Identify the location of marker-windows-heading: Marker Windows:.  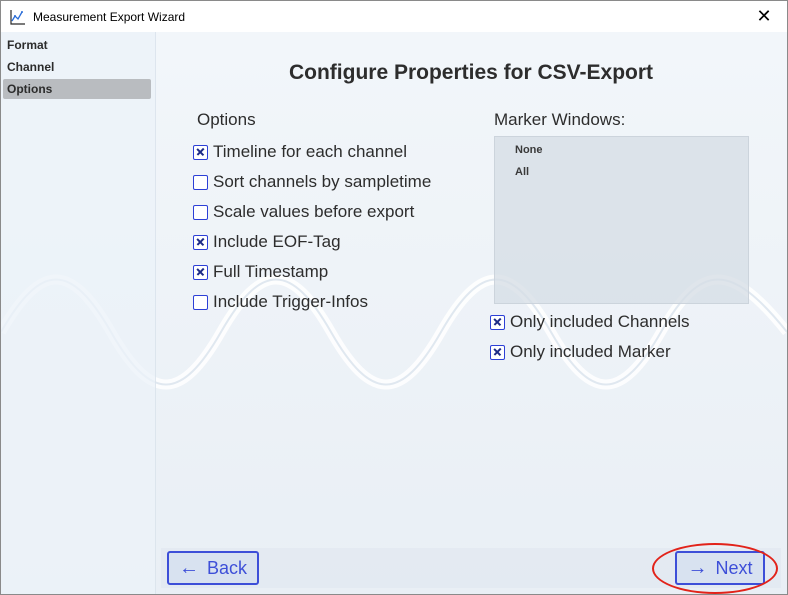
(560, 119).